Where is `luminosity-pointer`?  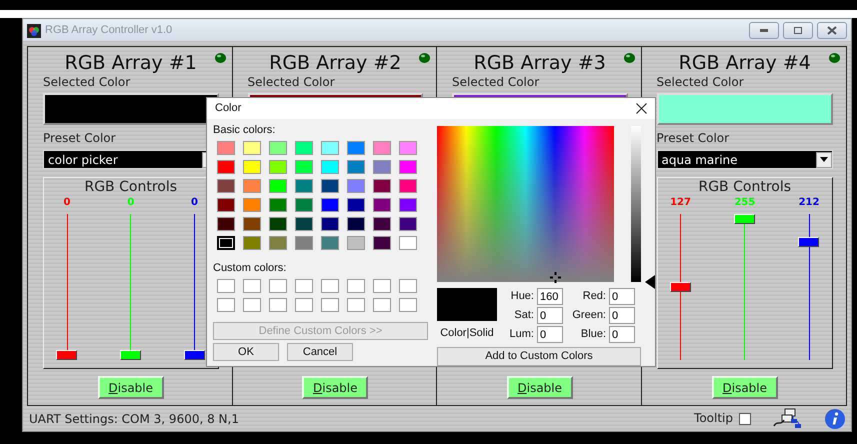
luminosity-pointer is located at coordinates (650, 282).